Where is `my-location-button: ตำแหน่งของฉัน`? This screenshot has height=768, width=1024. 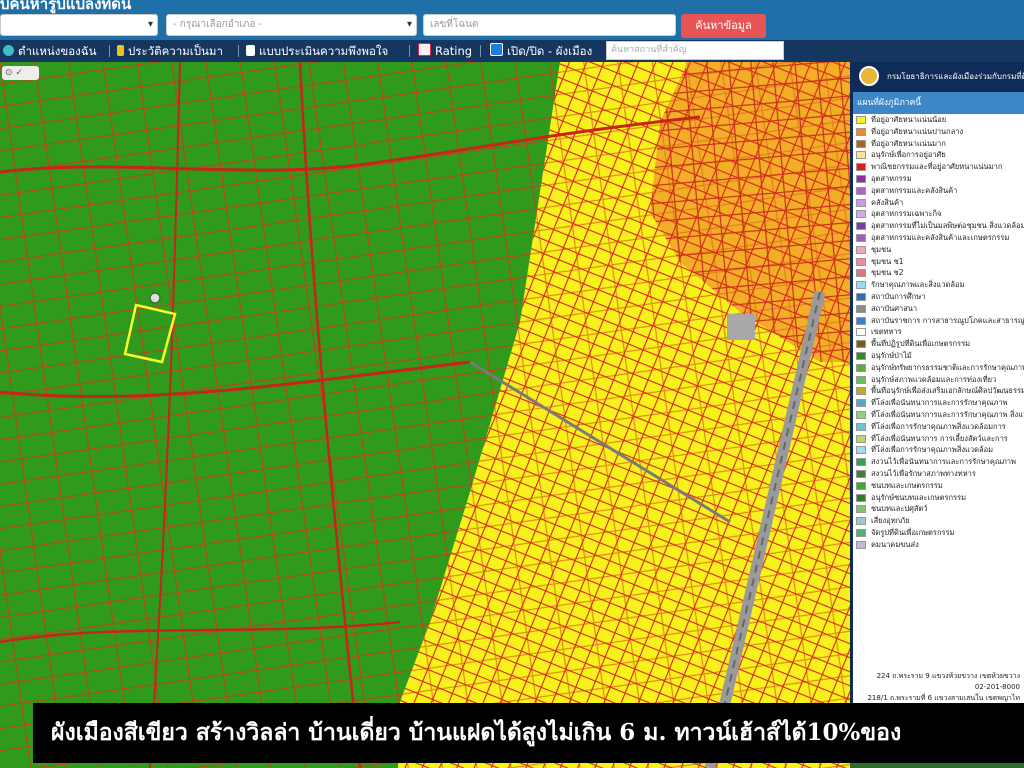 my-location-button: ตำแหน่งของฉัน is located at coordinates (49, 51).